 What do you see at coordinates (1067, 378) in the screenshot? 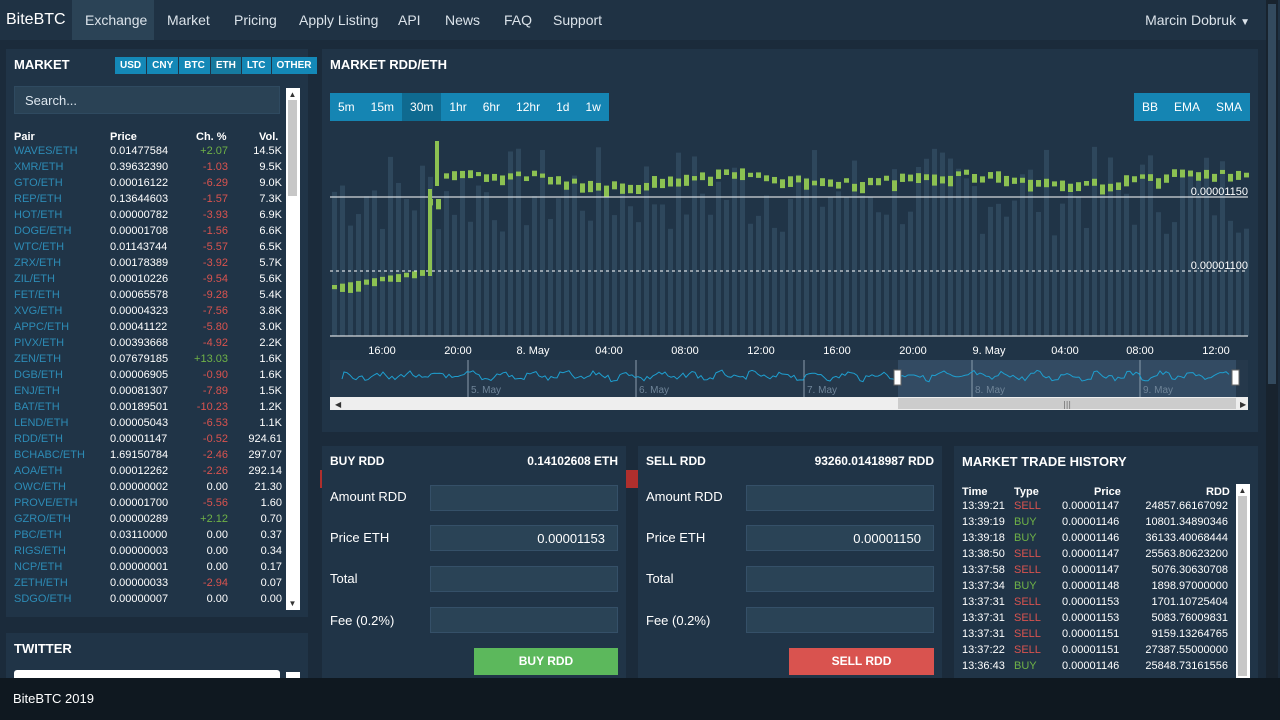
I see `navigator-selection` at bounding box center [1067, 378].